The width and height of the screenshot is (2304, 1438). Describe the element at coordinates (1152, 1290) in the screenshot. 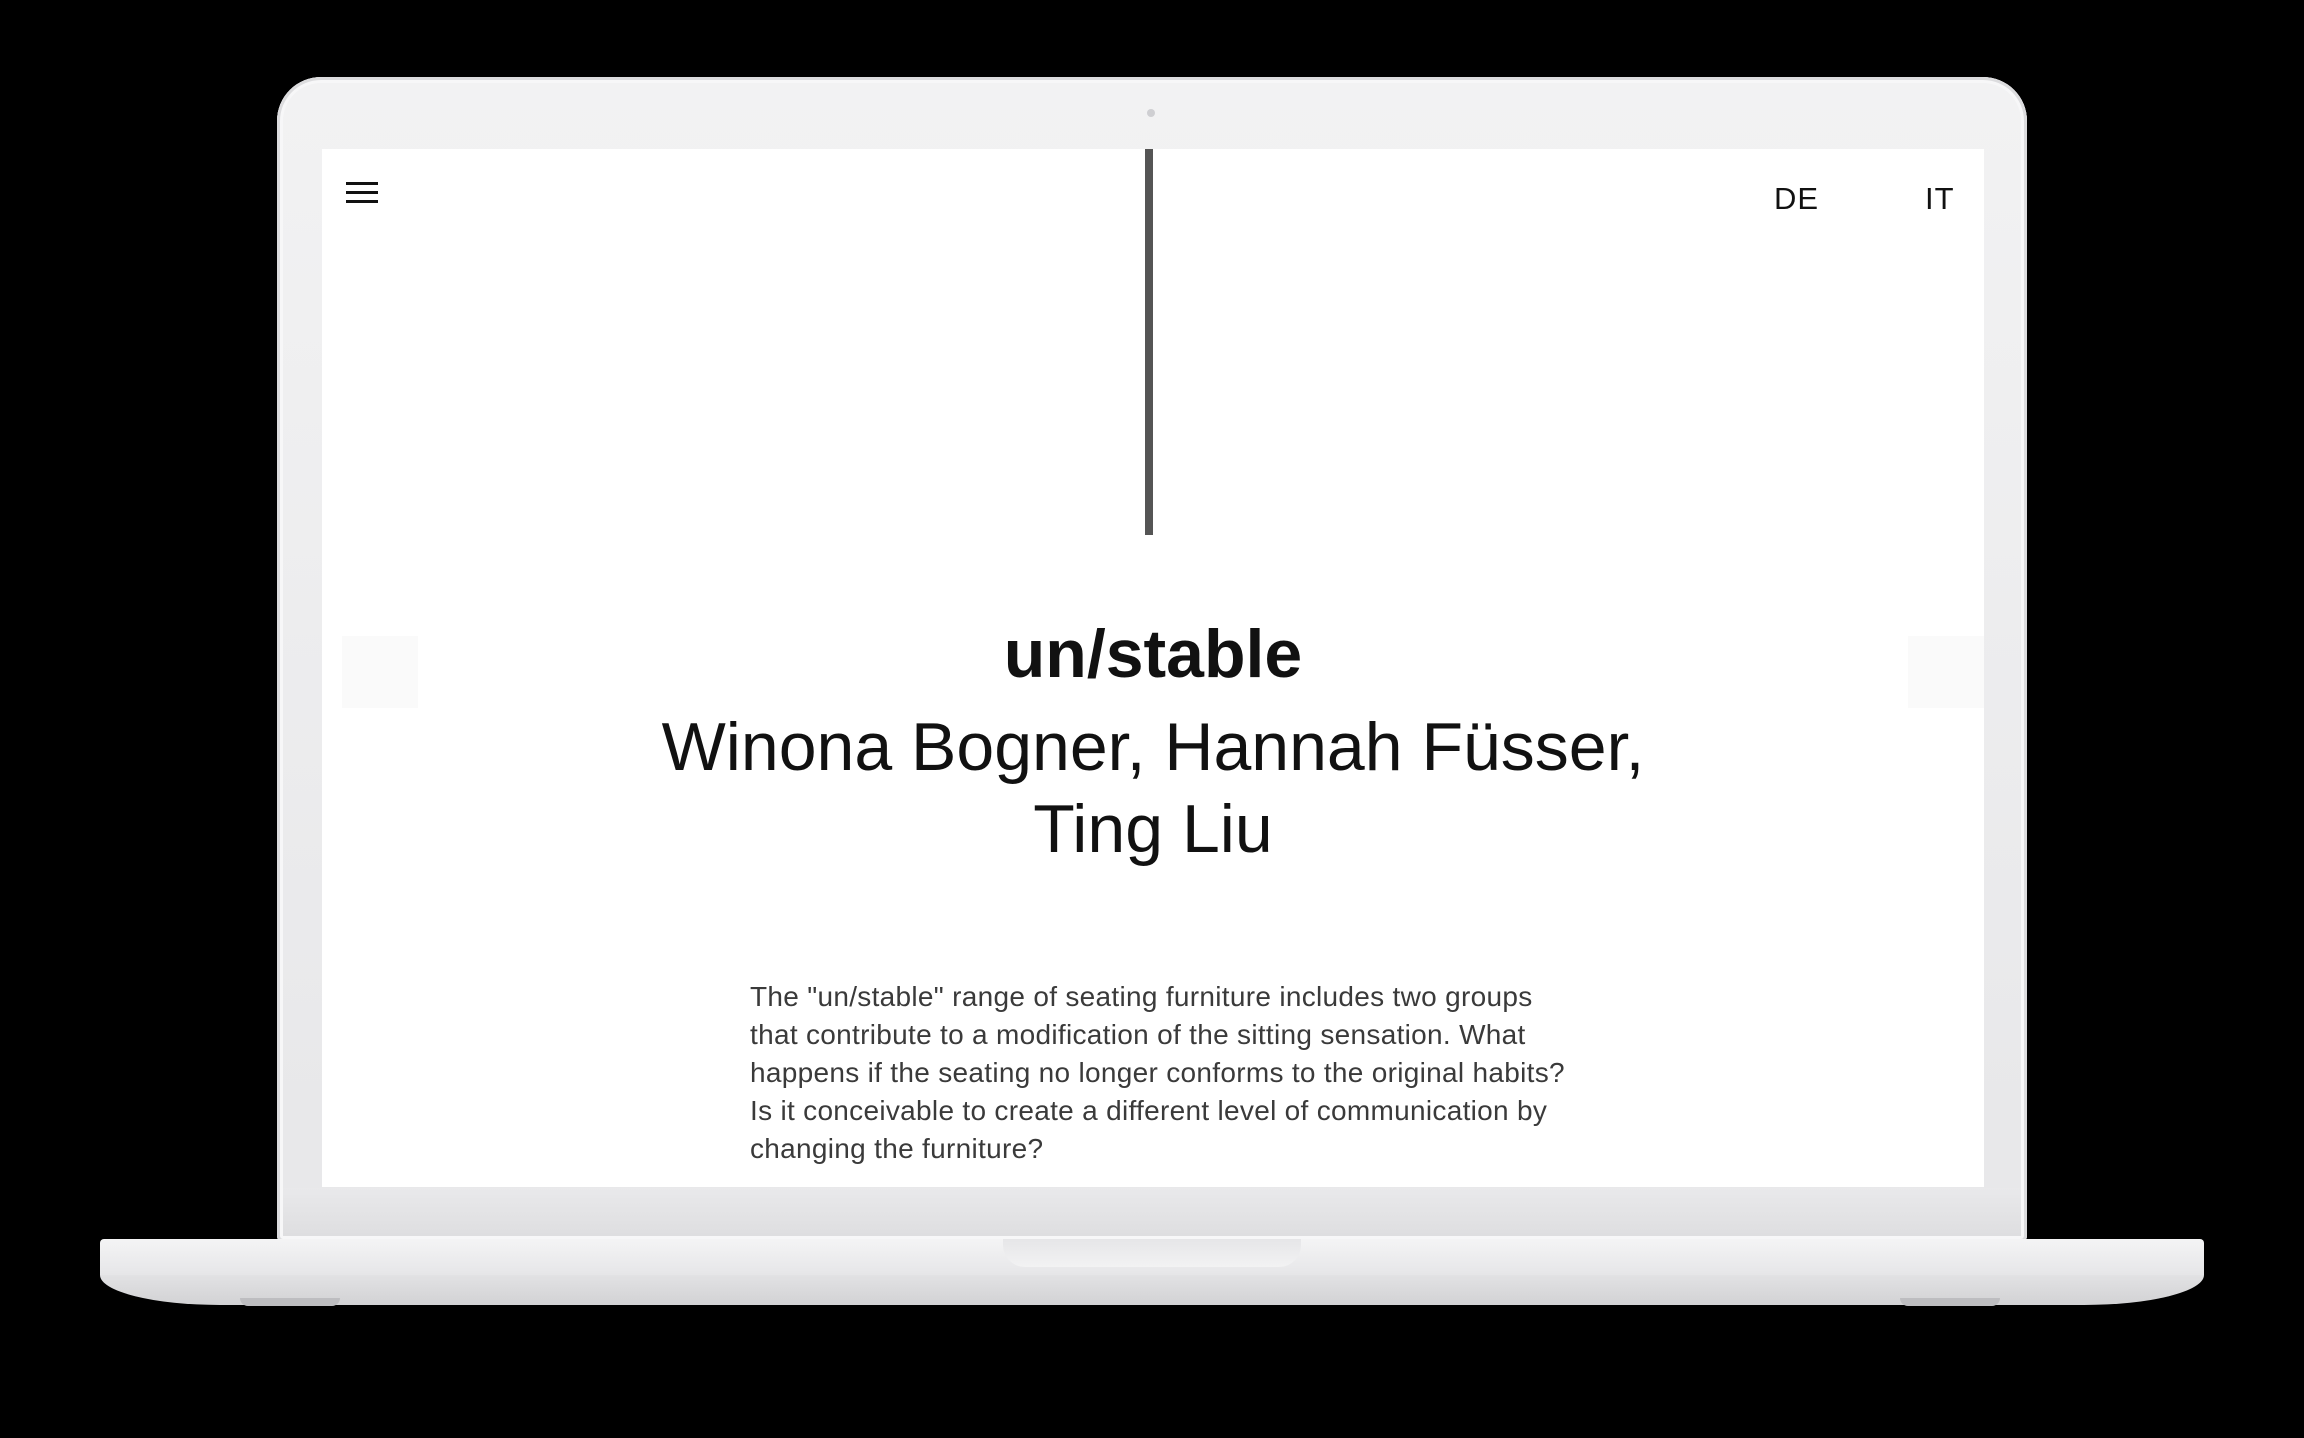

I see `laptop-base-lower` at that location.